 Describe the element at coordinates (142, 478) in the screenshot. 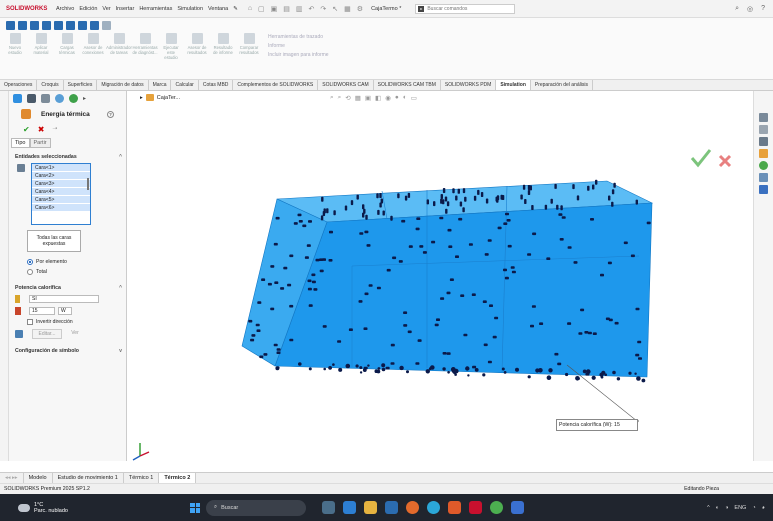

I see `tab-termico-1: Térmico 1` at that location.